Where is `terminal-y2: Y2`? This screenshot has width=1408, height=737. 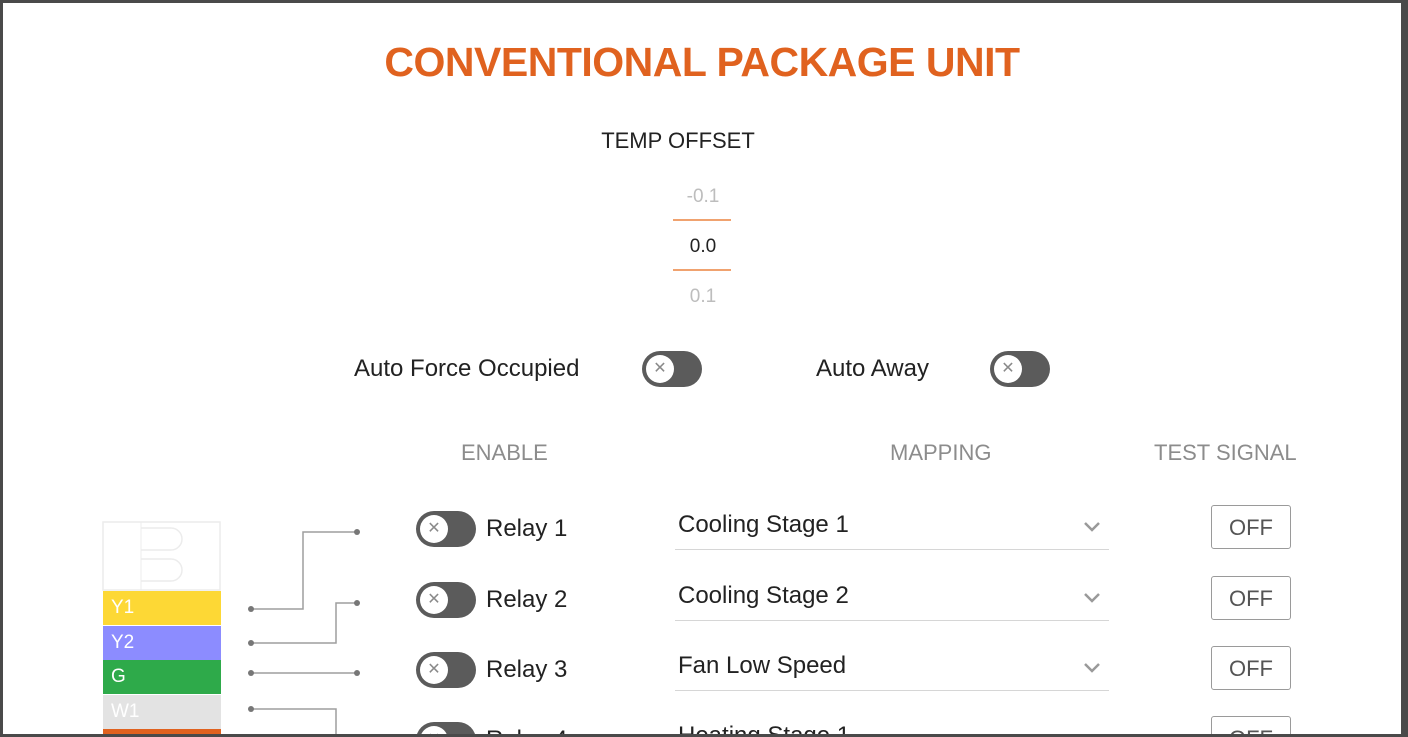
terminal-y2: Y2 is located at coordinates (162, 643).